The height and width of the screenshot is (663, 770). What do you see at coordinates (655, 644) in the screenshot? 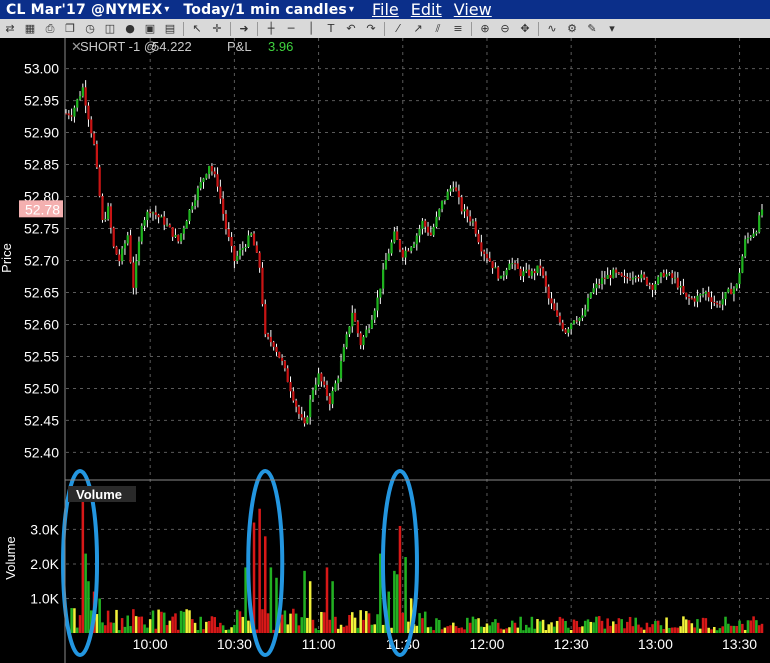
I see `time-tick-label: 13:00` at bounding box center [655, 644].